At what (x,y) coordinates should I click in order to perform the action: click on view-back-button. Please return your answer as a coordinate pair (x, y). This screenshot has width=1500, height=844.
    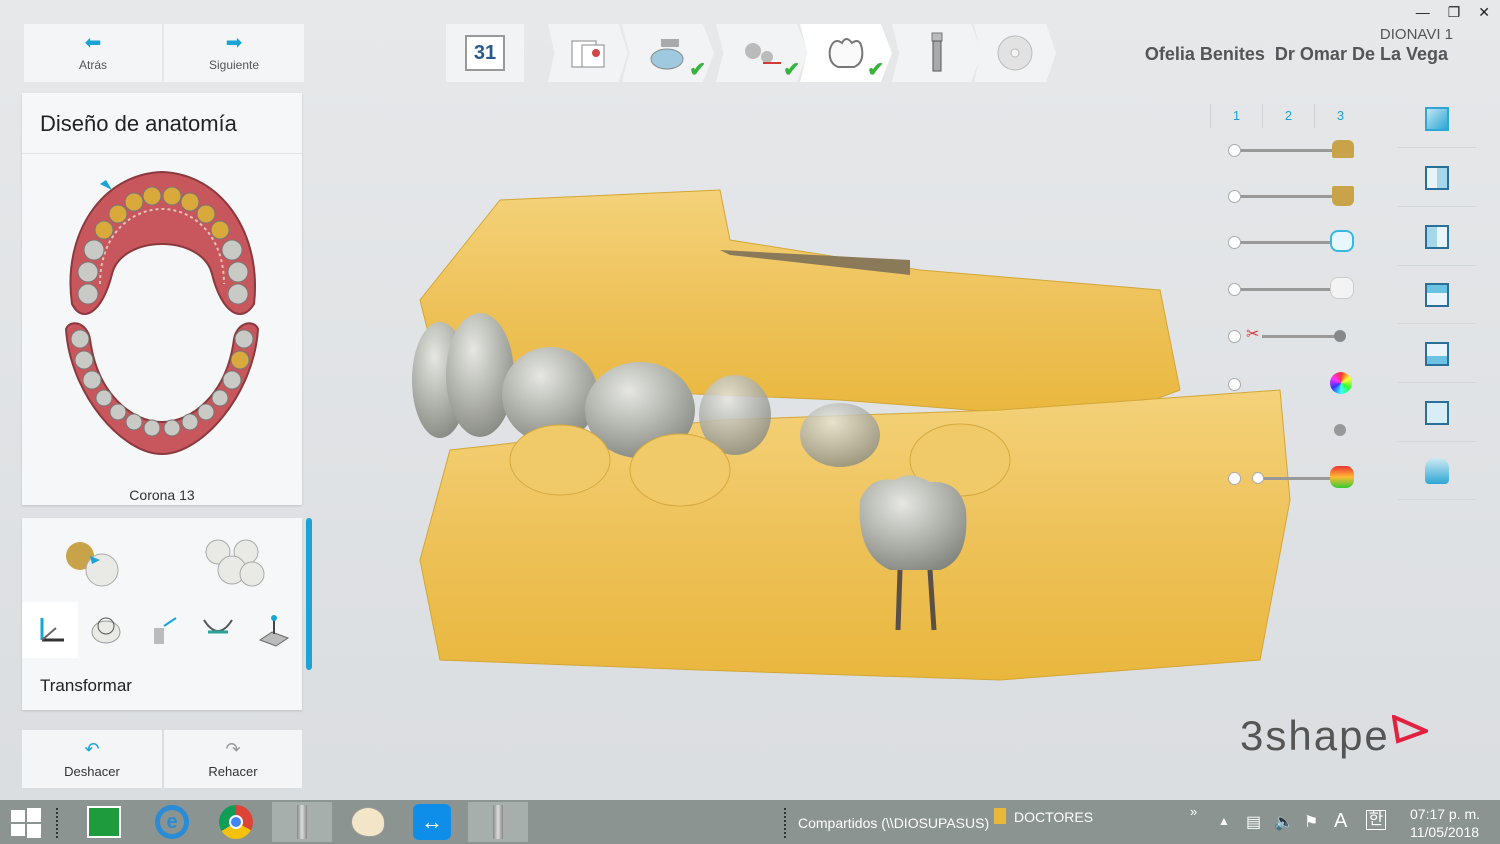
    Looking at the image, I should click on (1437, 413).